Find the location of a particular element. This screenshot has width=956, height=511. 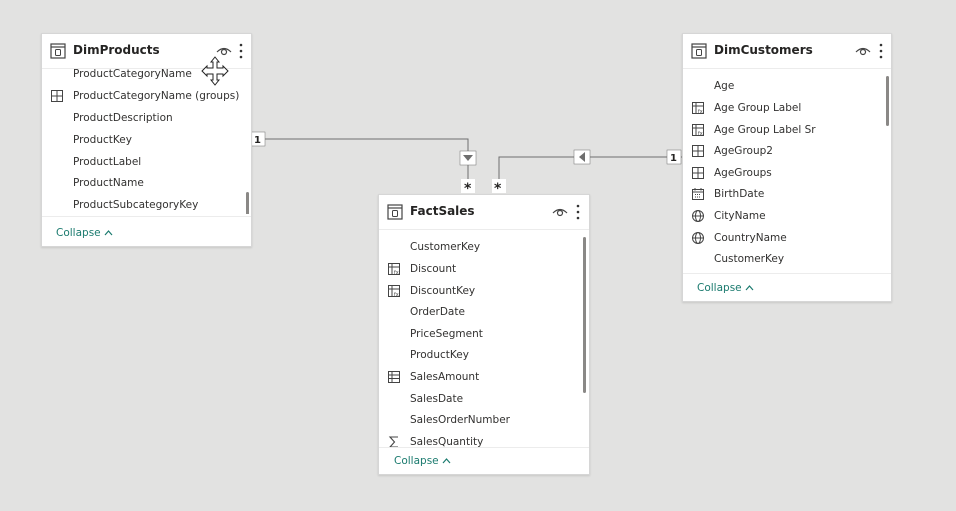

relationship-customers-sales: 1 * is located at coordinates (587, 173).